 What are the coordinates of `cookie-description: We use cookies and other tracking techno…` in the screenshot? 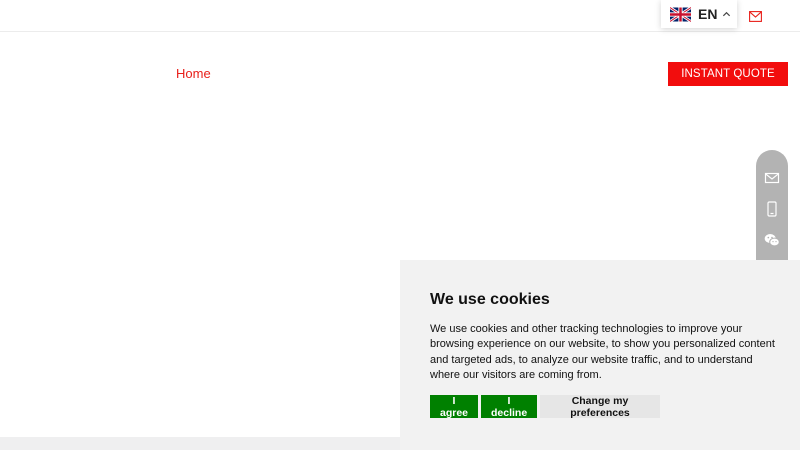 It's located at (602, 352).